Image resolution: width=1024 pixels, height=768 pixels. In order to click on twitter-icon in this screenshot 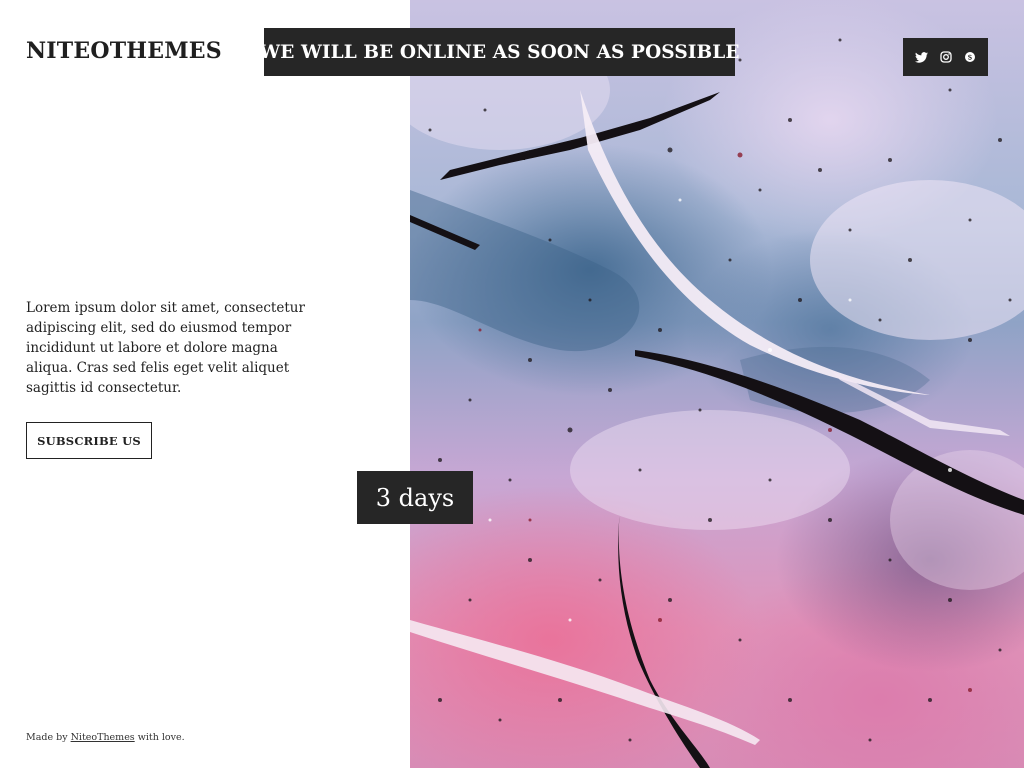, I will do `click(922, 57)`.